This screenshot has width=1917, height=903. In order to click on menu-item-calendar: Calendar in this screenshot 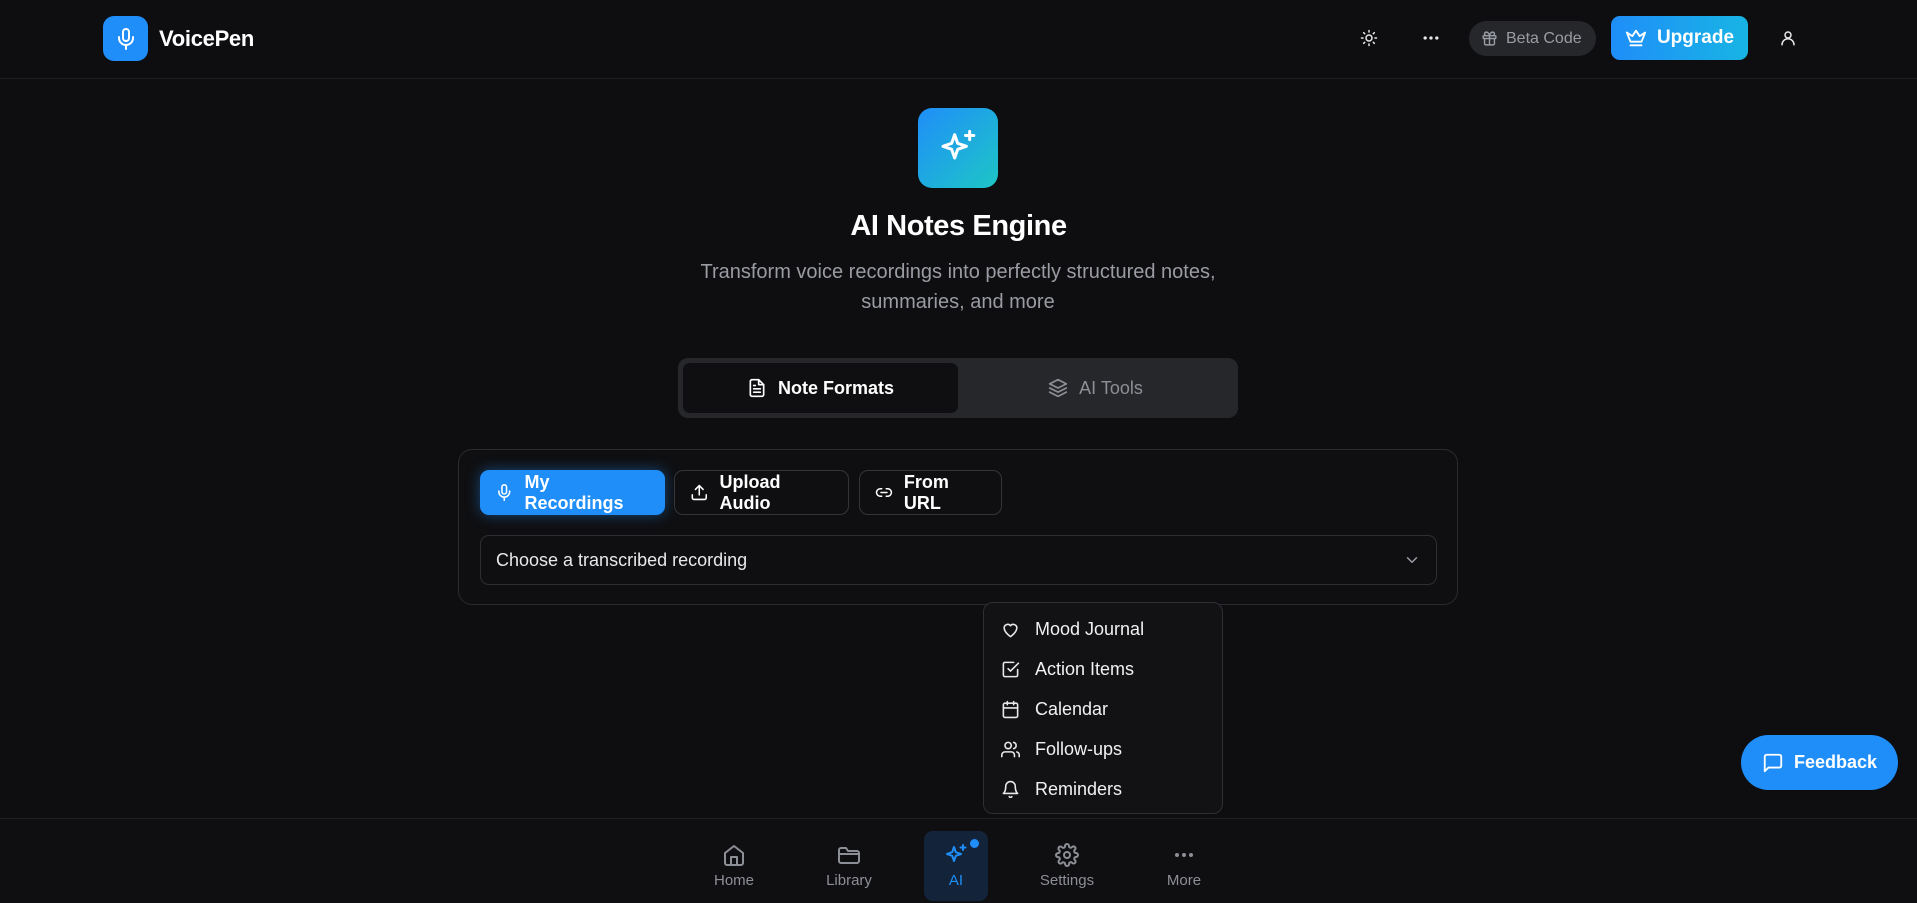, I will do `click(1103, 709)`.